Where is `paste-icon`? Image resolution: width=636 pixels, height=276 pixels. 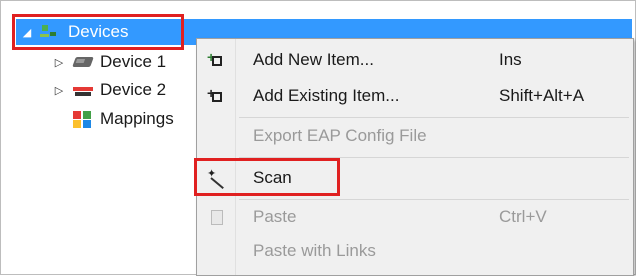 paste-icon is located at coordinates (217, 217).